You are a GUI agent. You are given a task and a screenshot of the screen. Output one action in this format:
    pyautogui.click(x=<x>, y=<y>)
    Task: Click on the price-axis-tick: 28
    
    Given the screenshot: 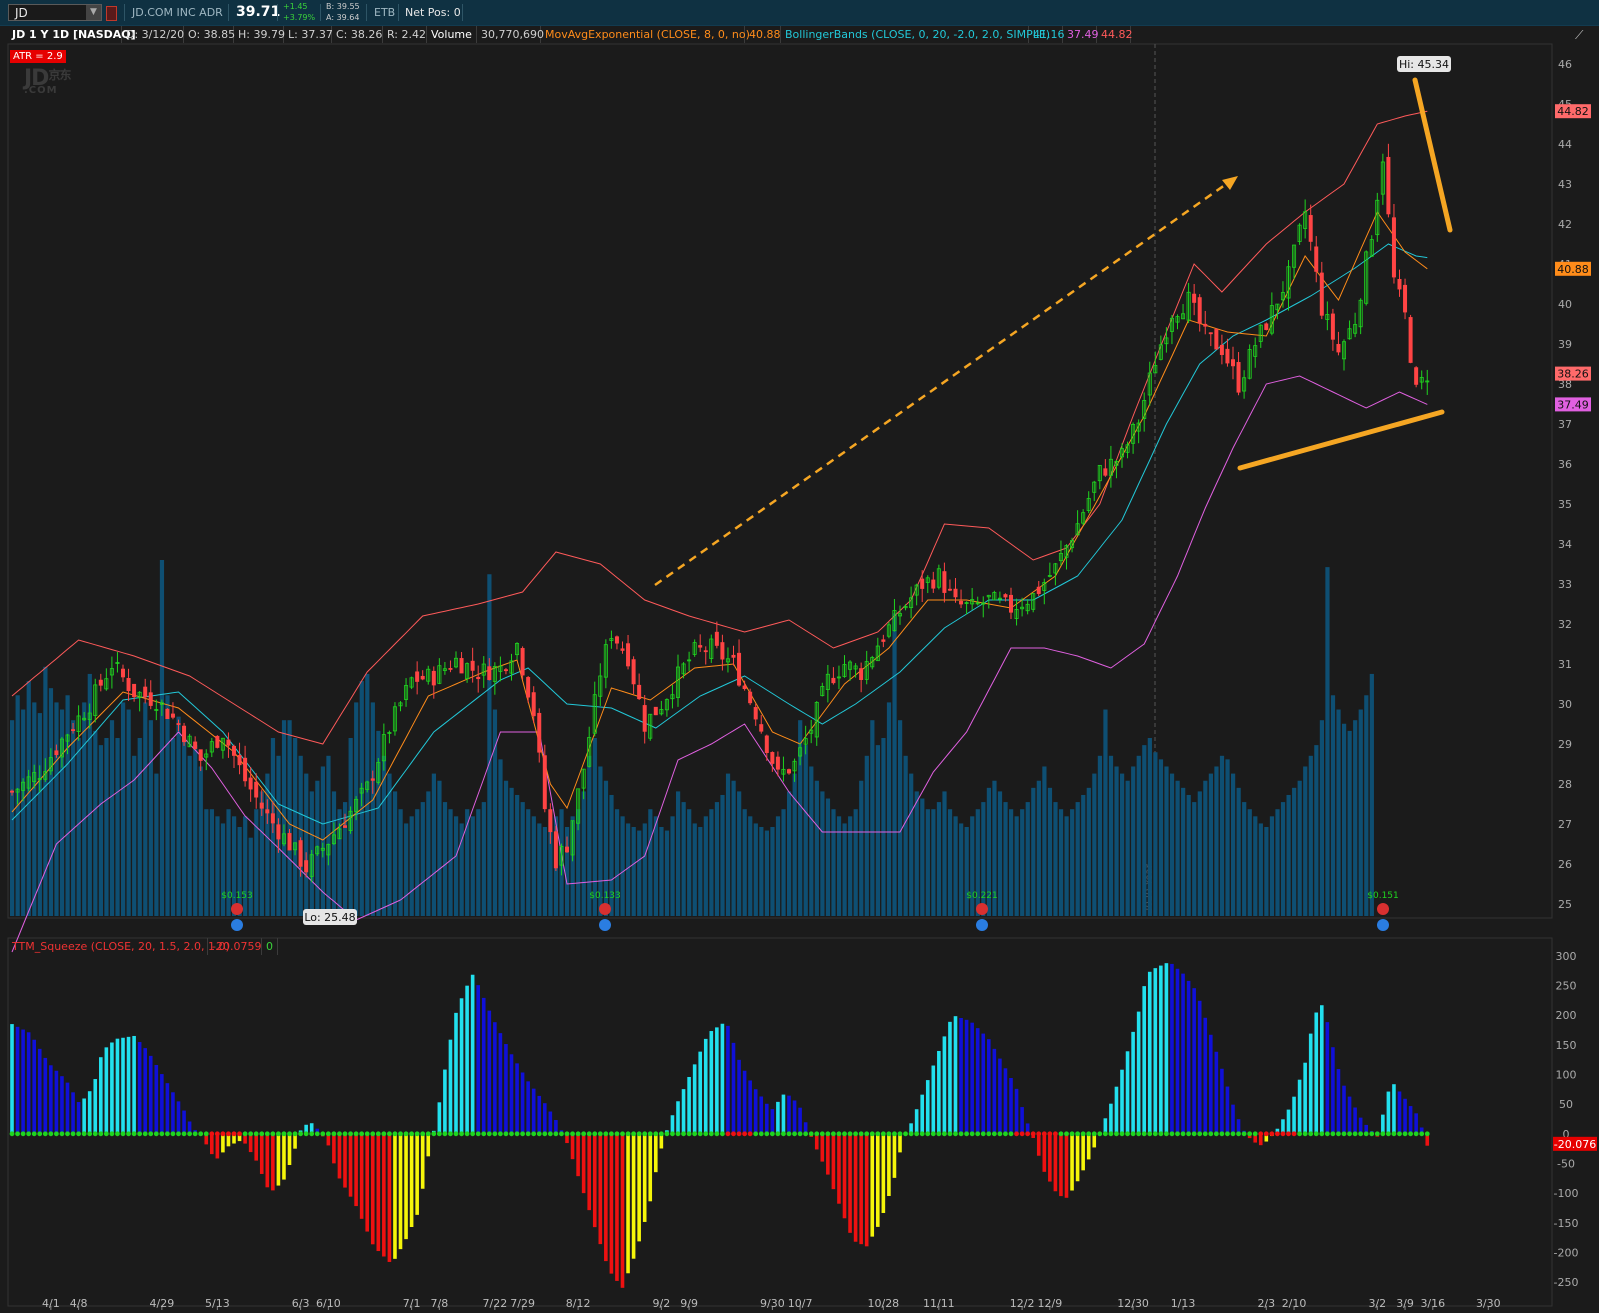 What is the action you would take?
    pyautogui.click(x=1565, y=784)
    